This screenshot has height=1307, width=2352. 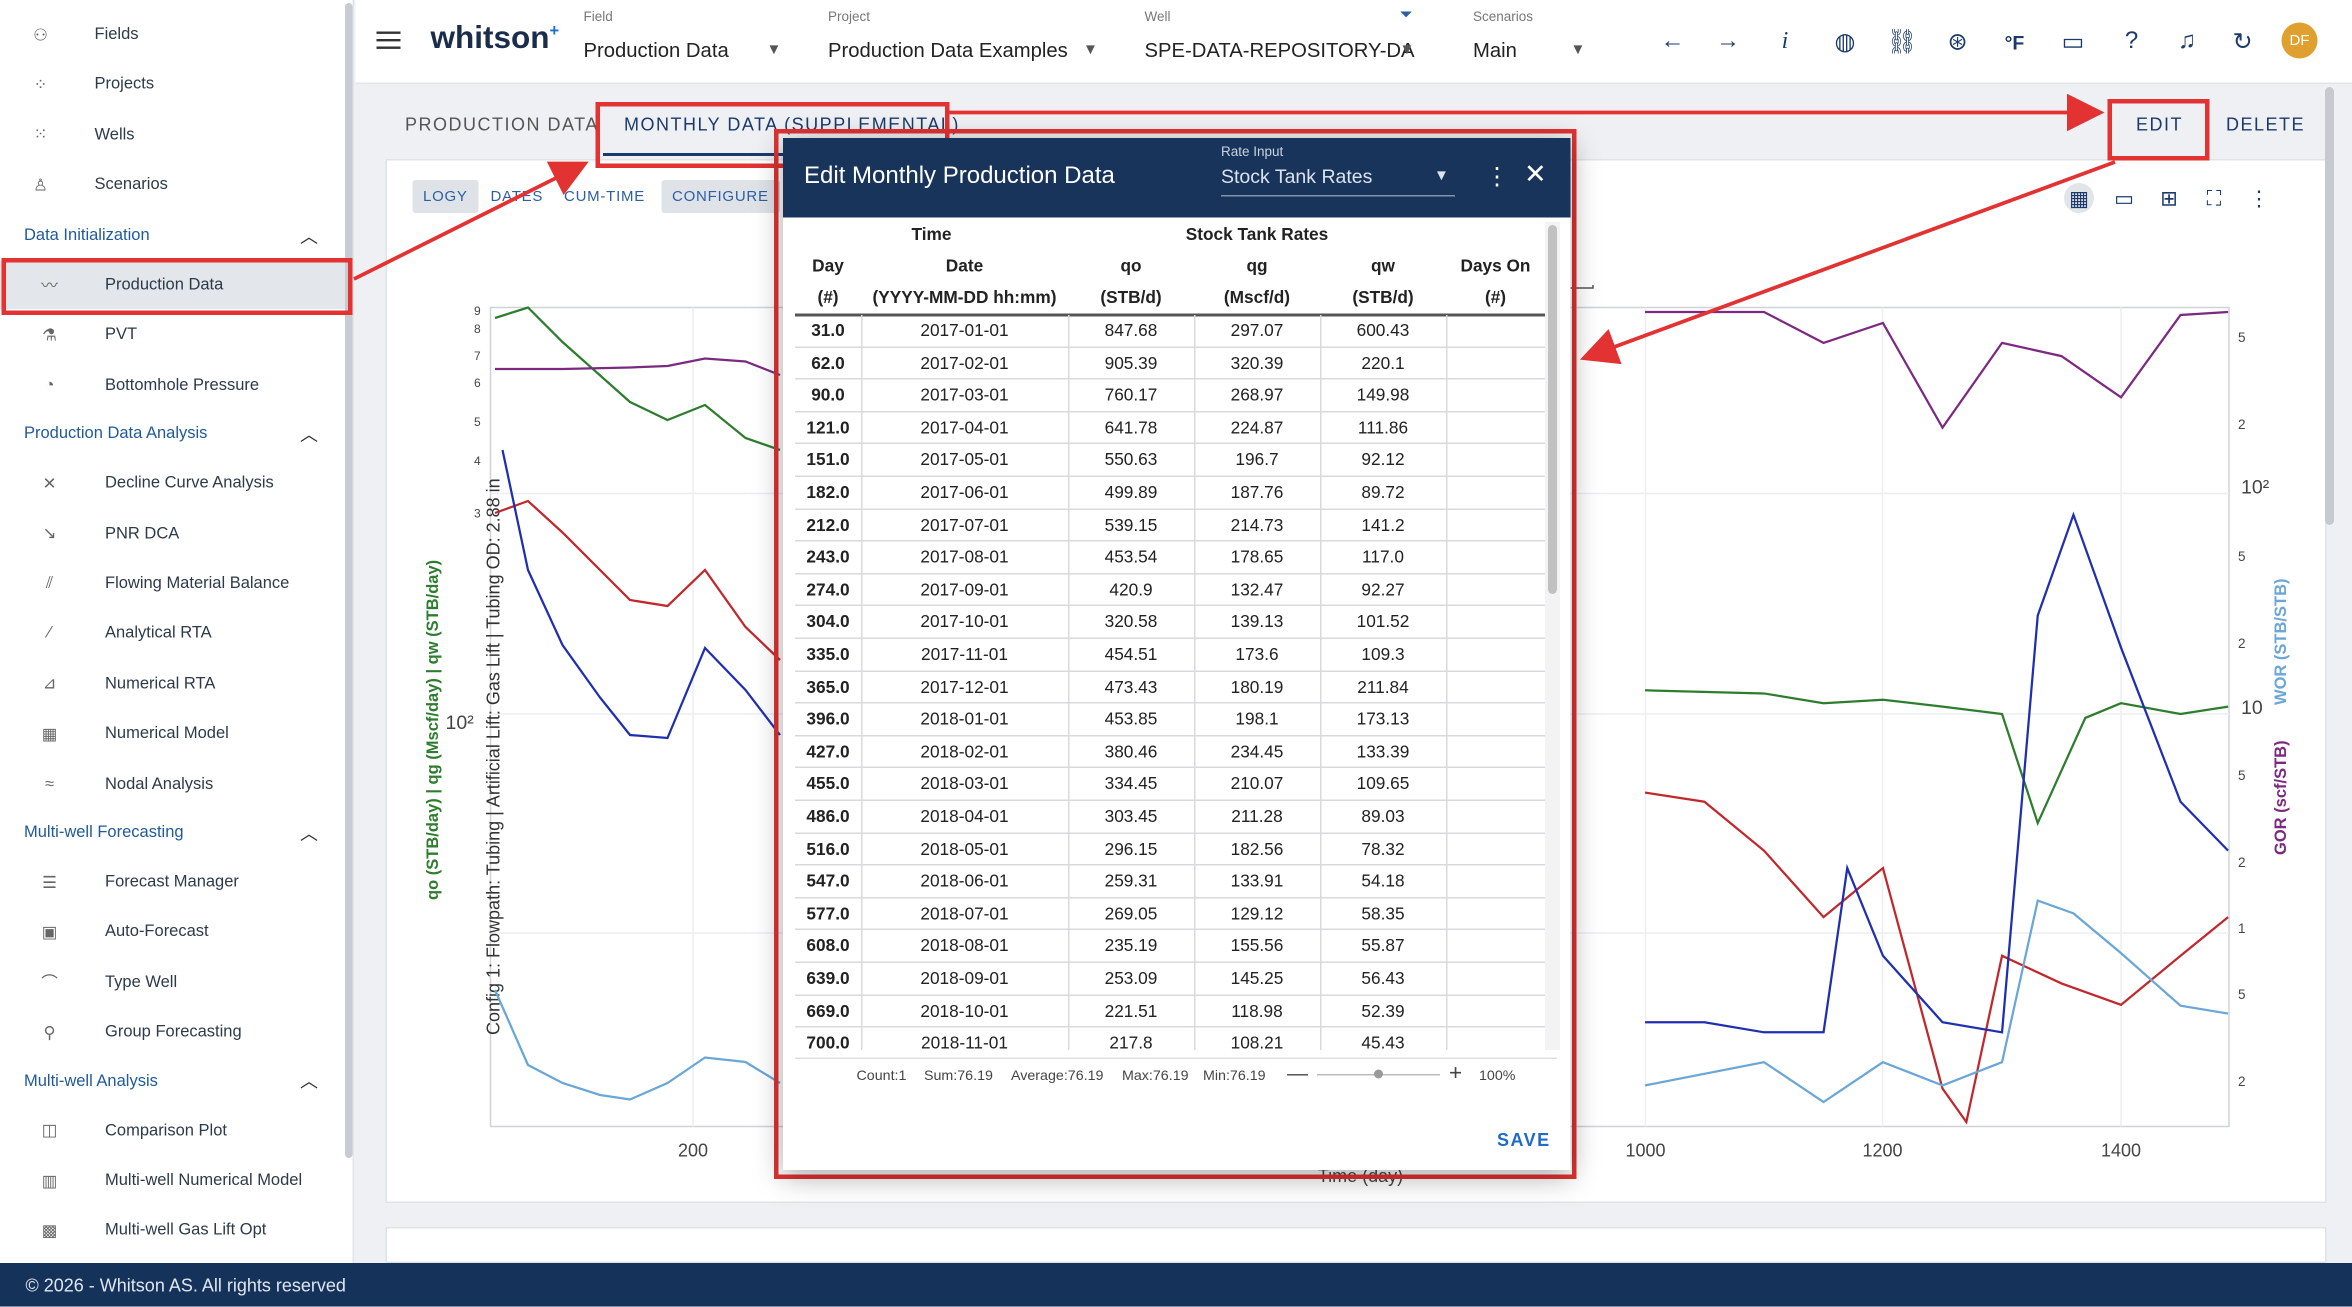 What do you see at coordinates (963, 39) in the screenshot?
I see `project-select: Project Production Data Examples ▼` at bounding box center [963, 39].